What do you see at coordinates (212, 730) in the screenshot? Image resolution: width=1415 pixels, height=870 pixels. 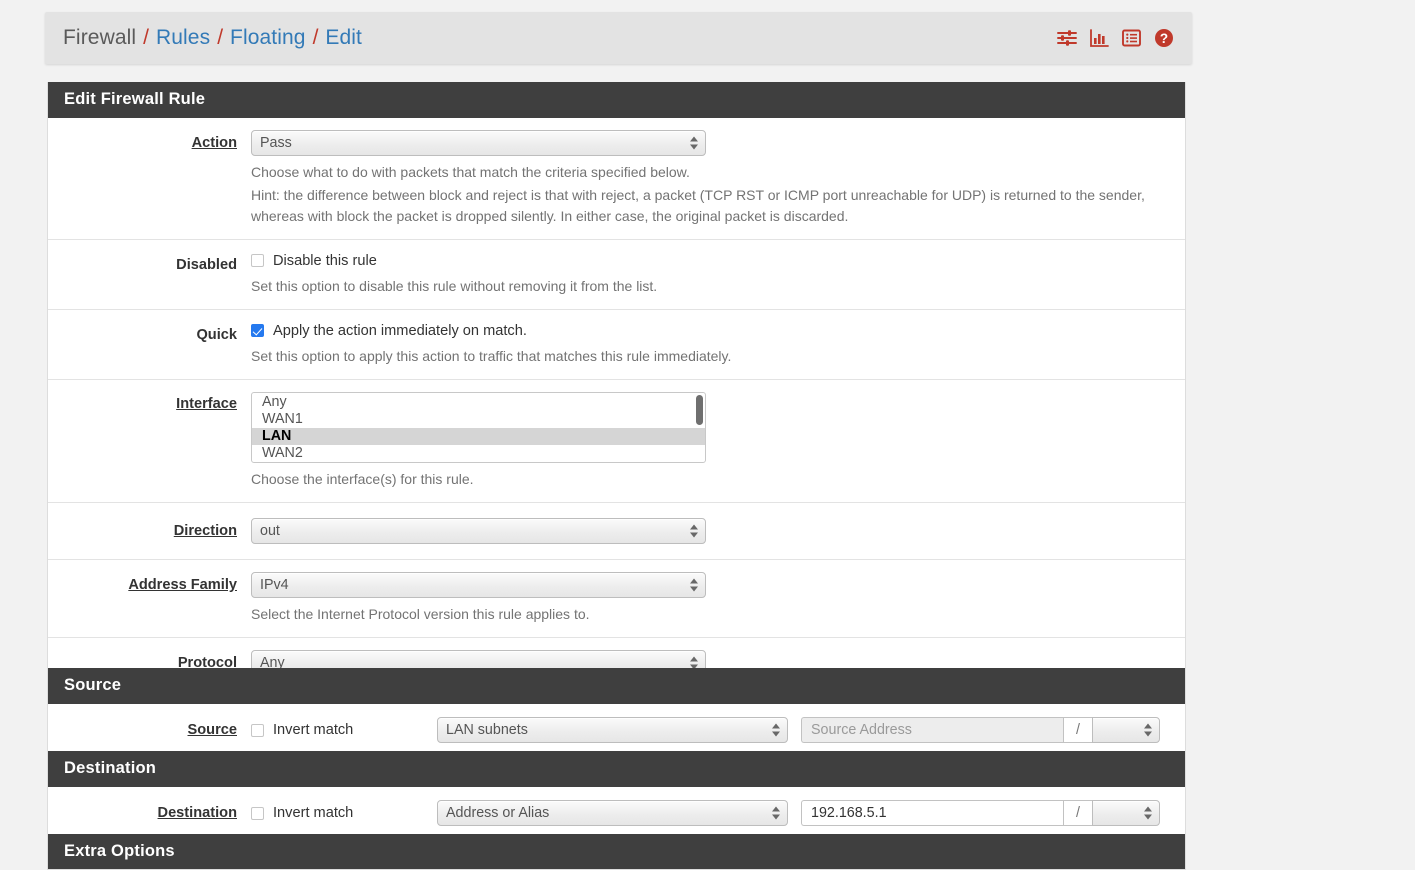 I see `label-source: Source` at bounding box center [212, 730].